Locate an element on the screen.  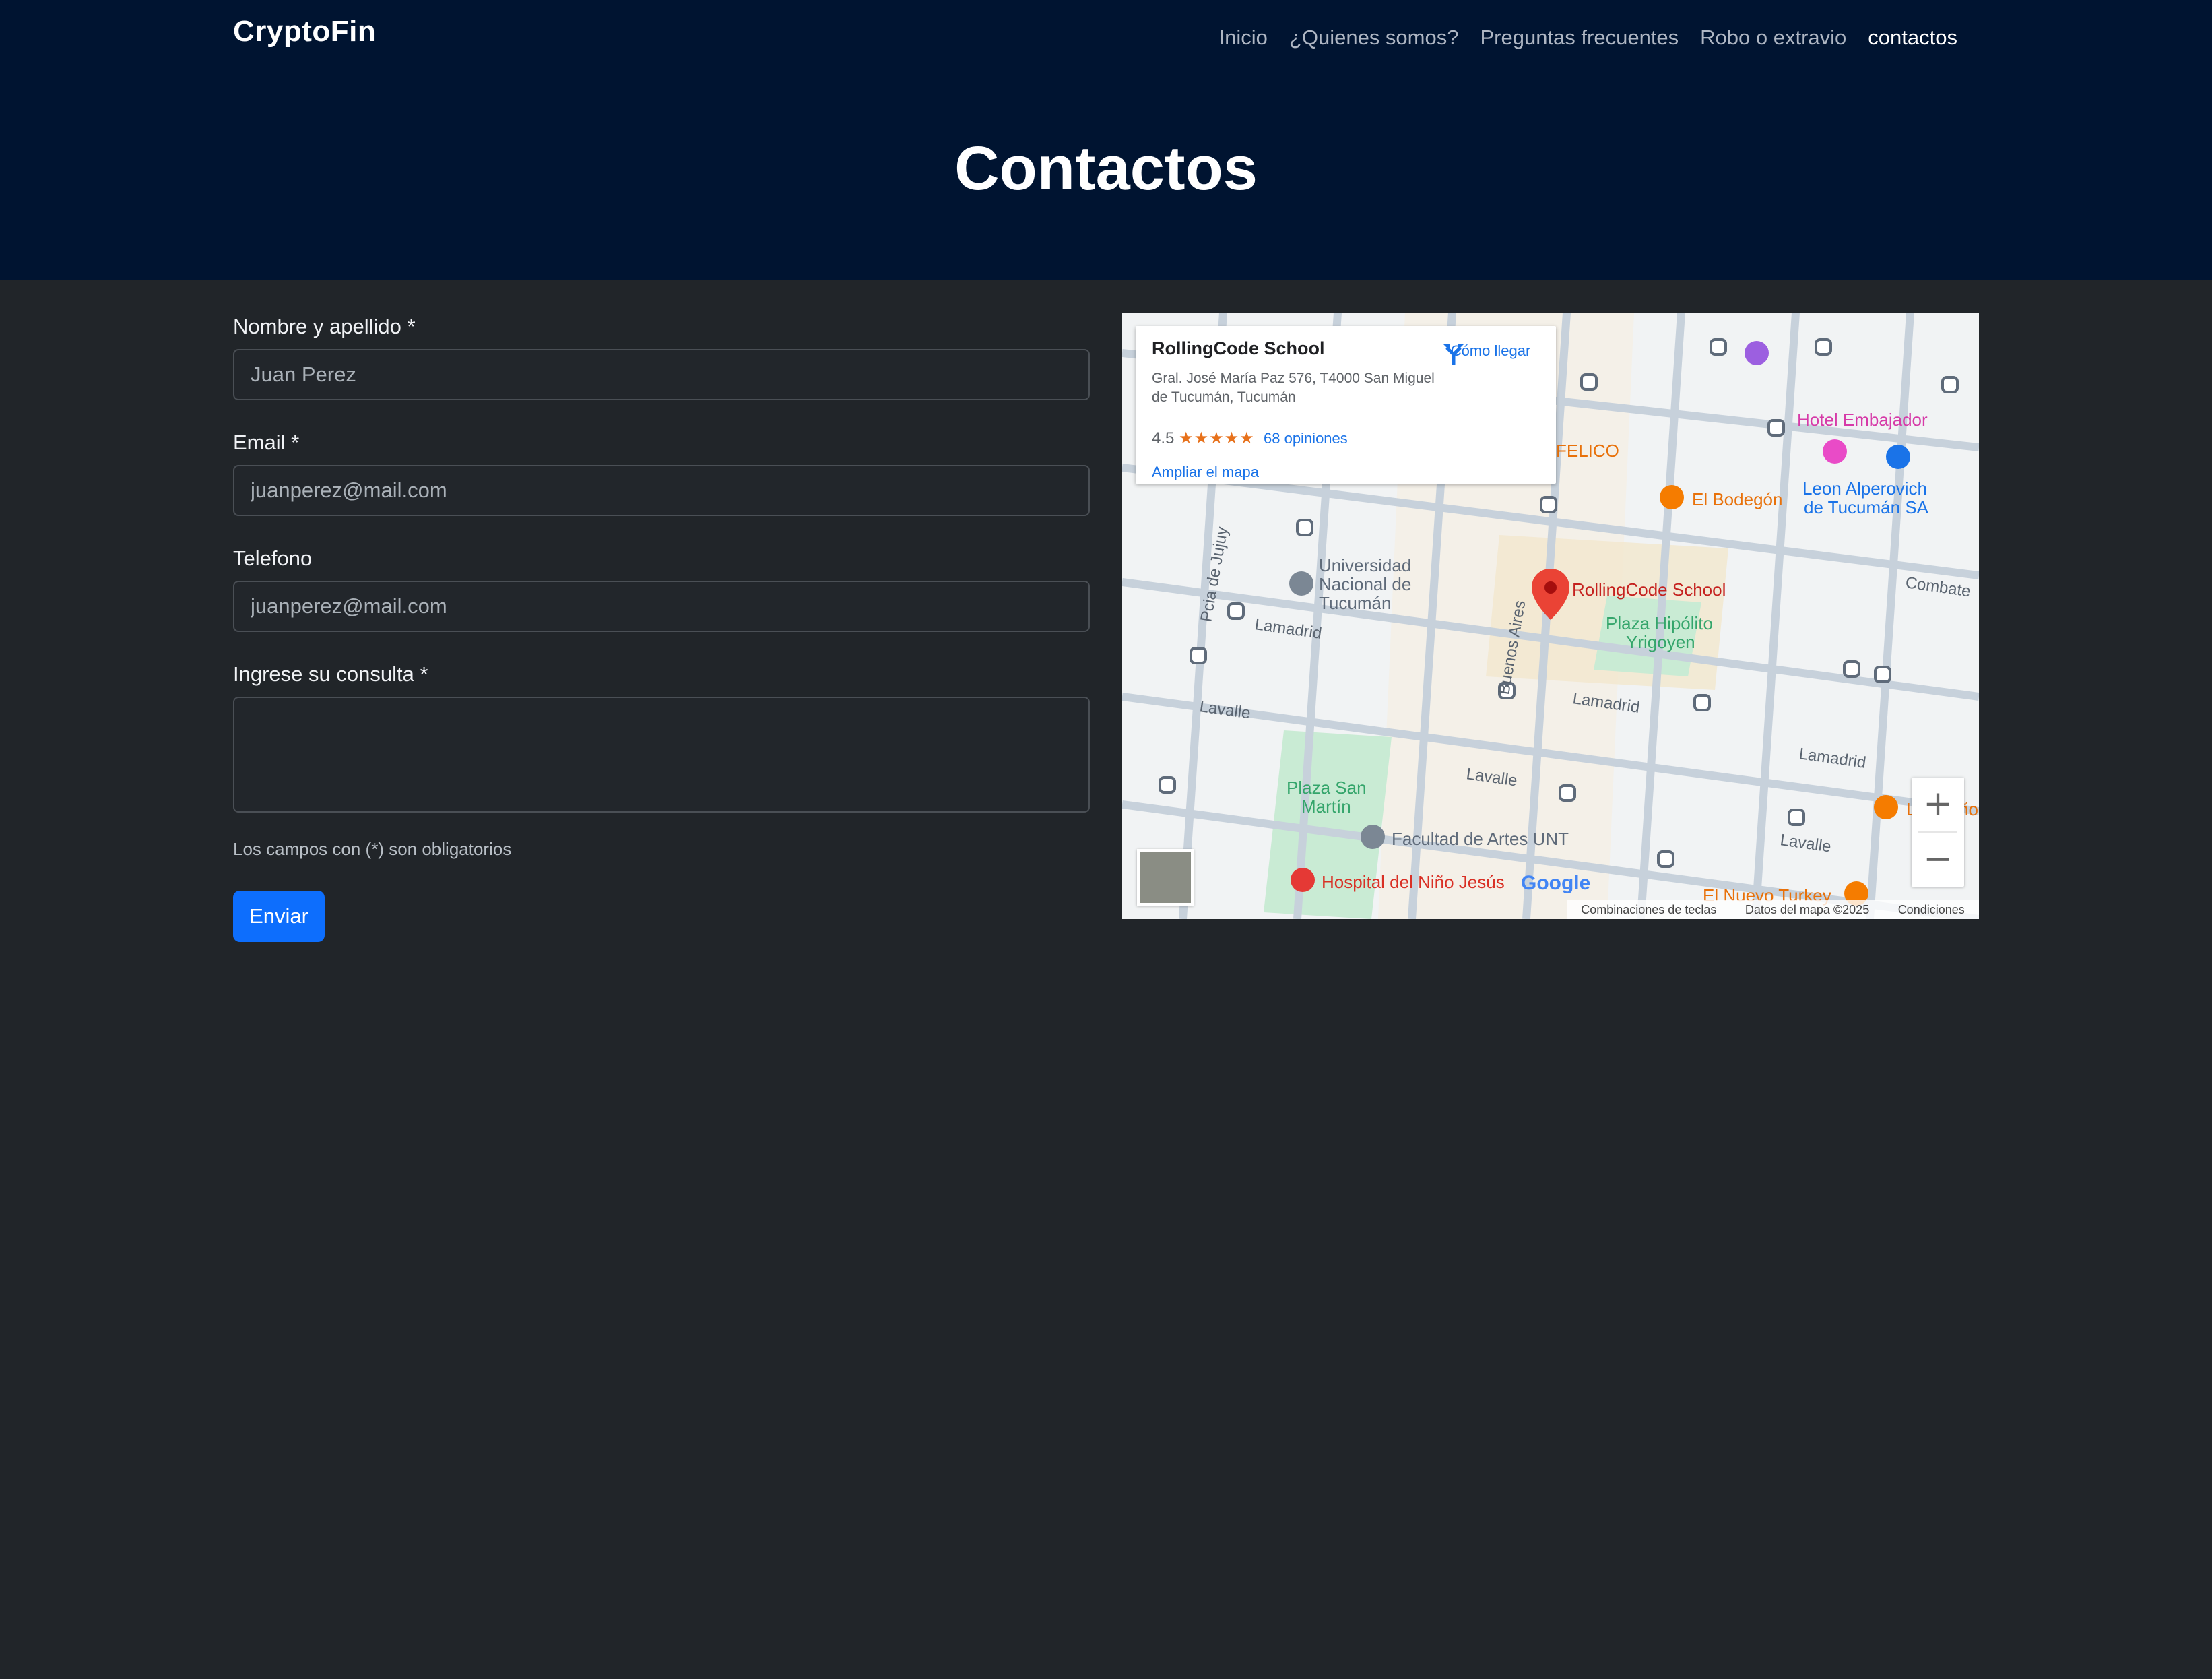
page-title: Contactos is located at coordinates (1106, 168).